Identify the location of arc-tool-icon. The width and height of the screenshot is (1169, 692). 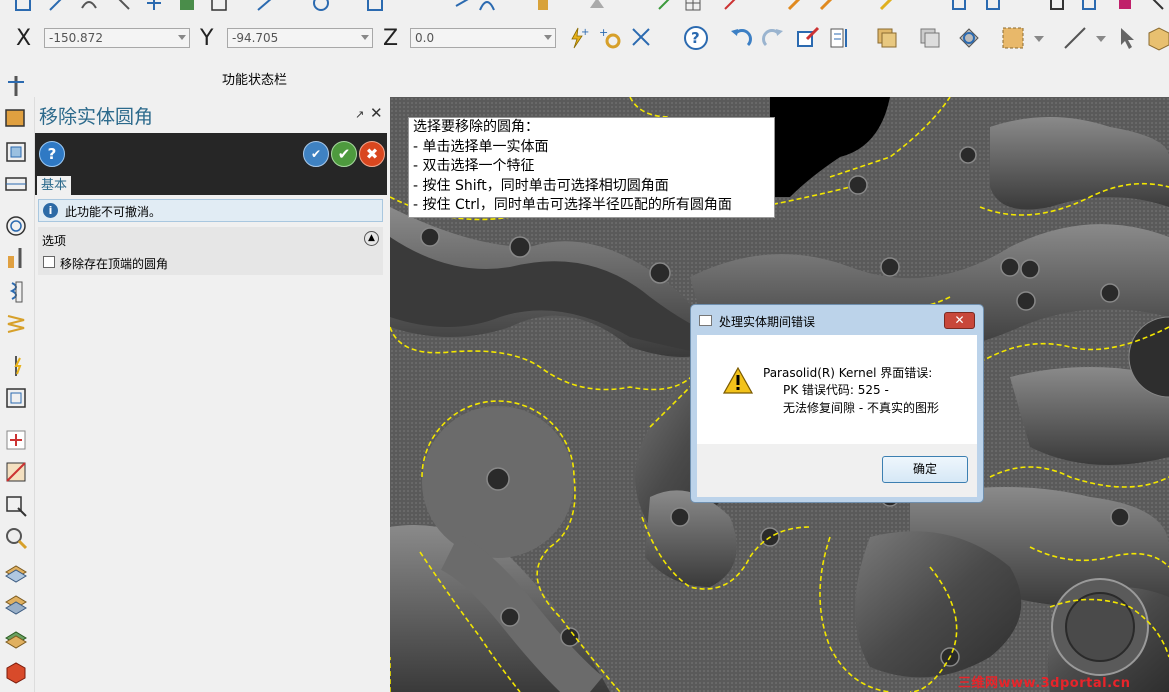
(487, 6).